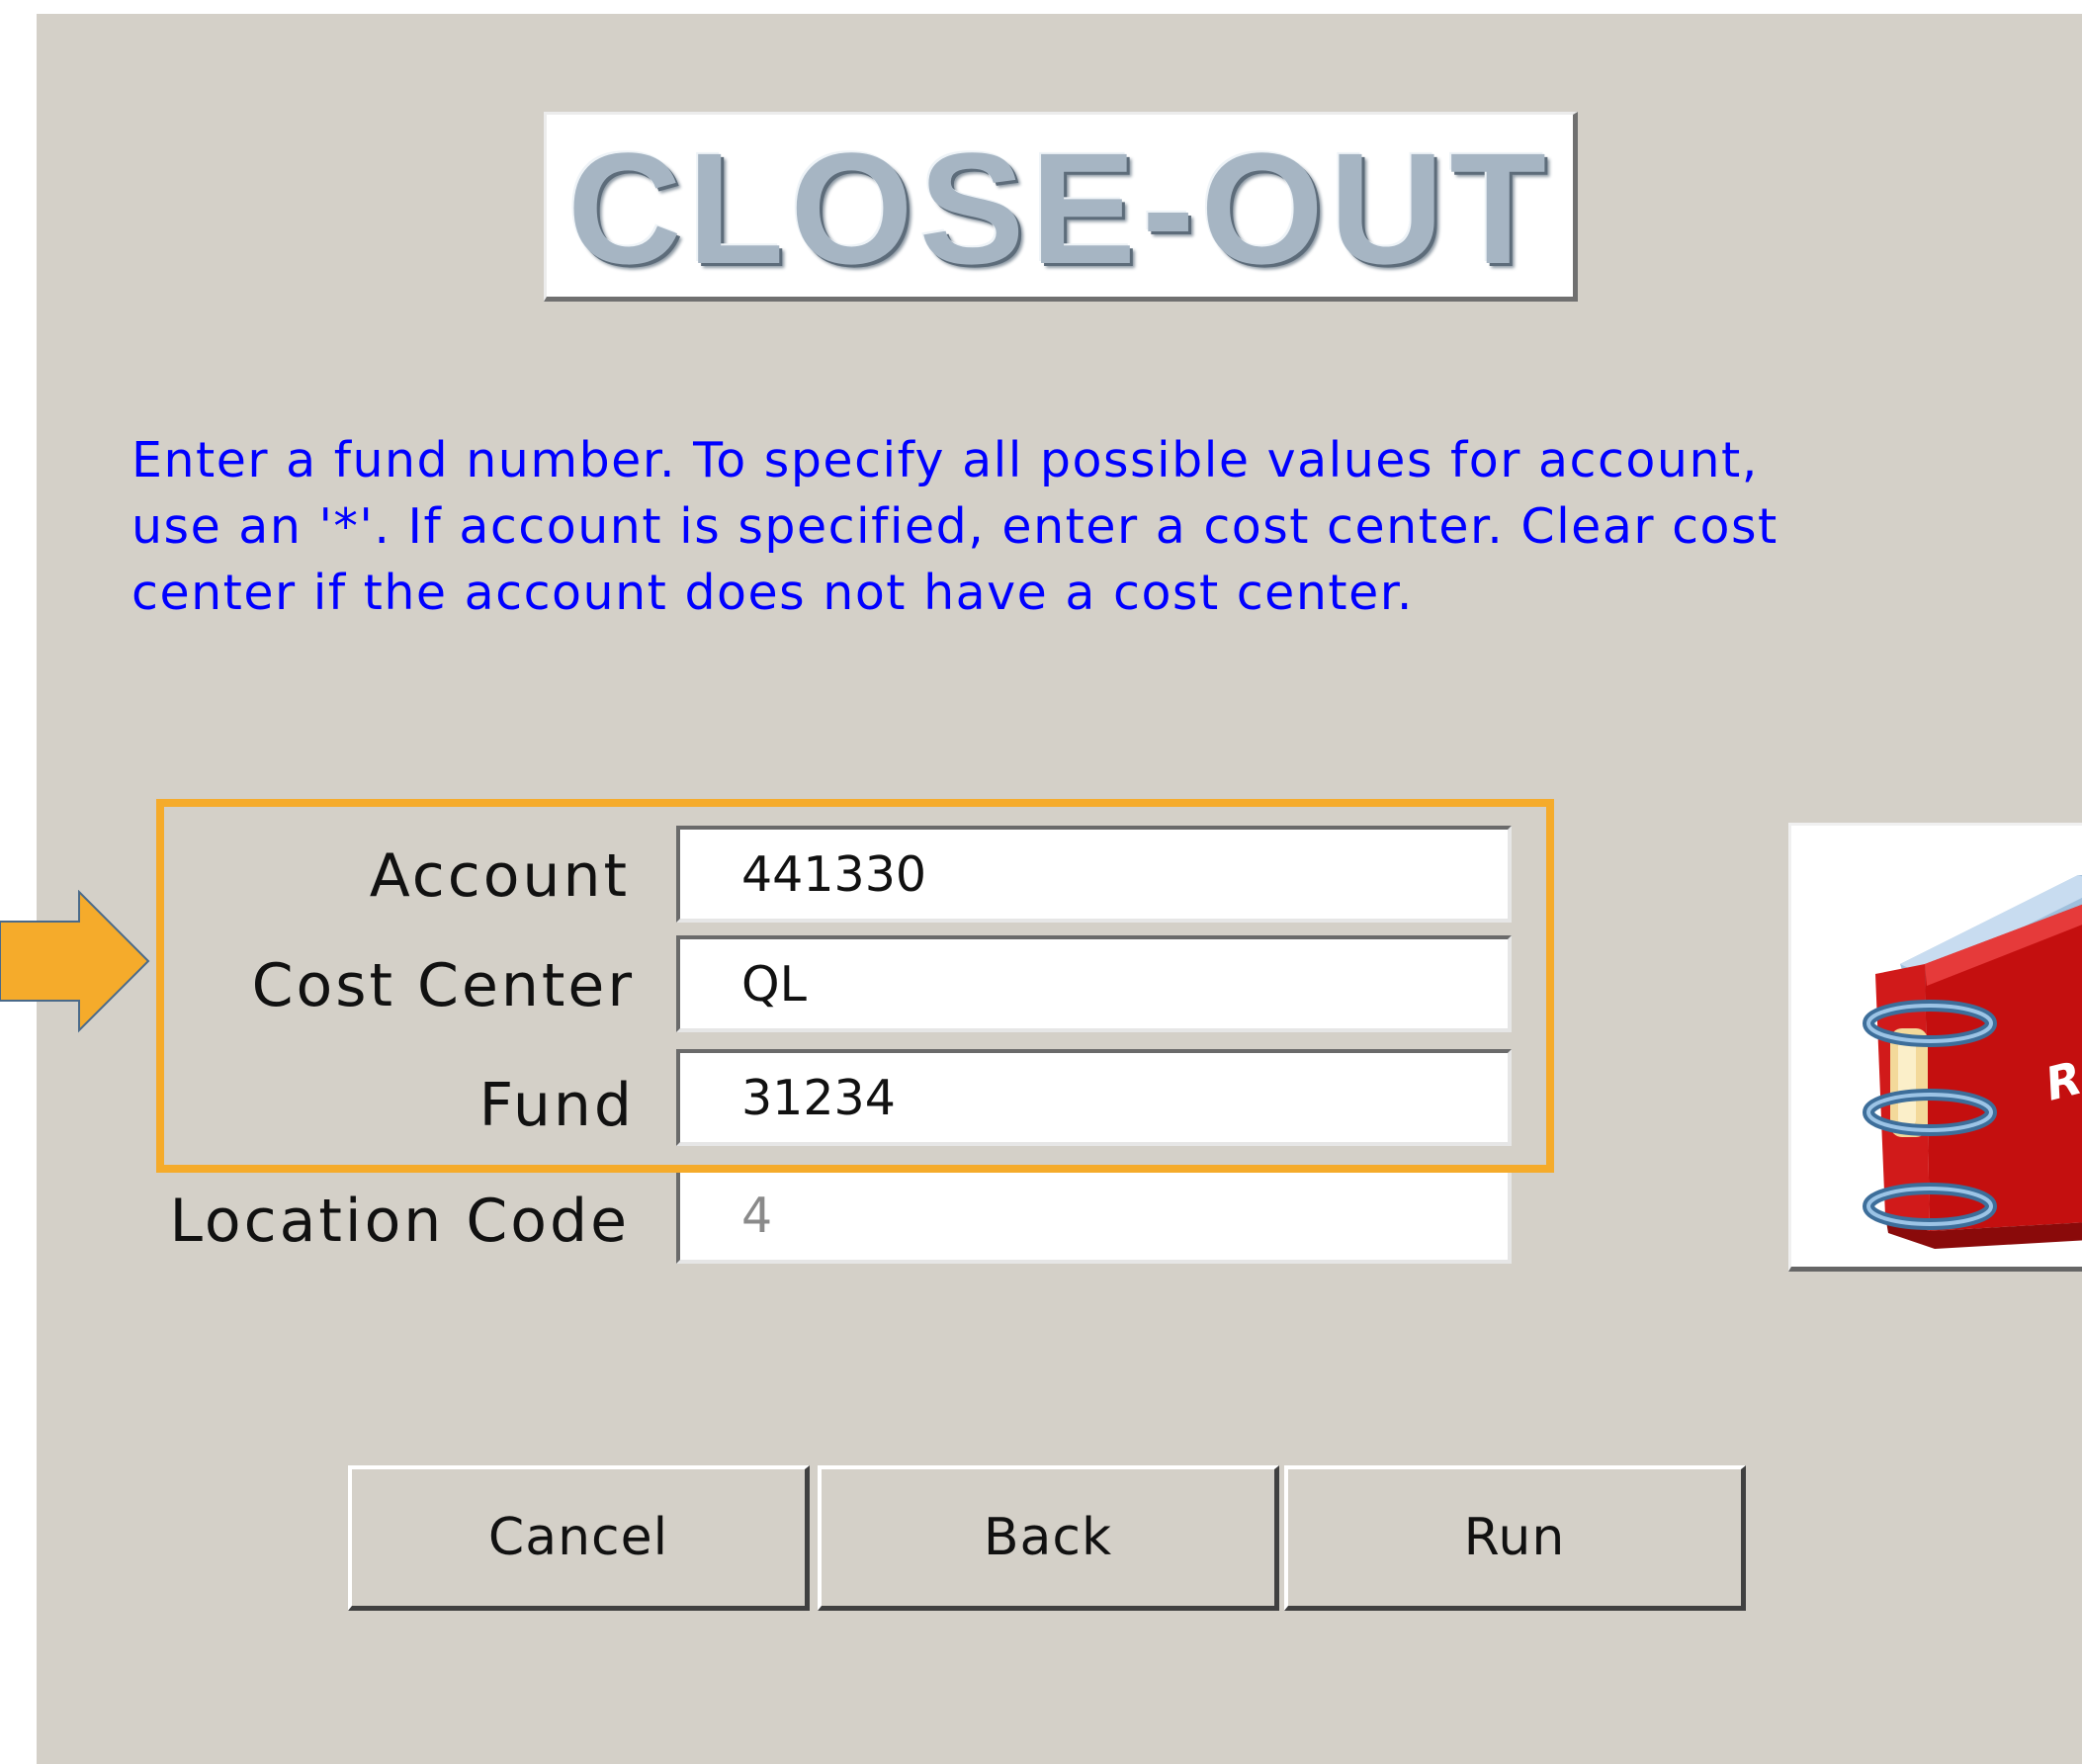 The height and width of the screenshot is (1764, 2082). I want to click on location-code-input, so click(1094, 1216).